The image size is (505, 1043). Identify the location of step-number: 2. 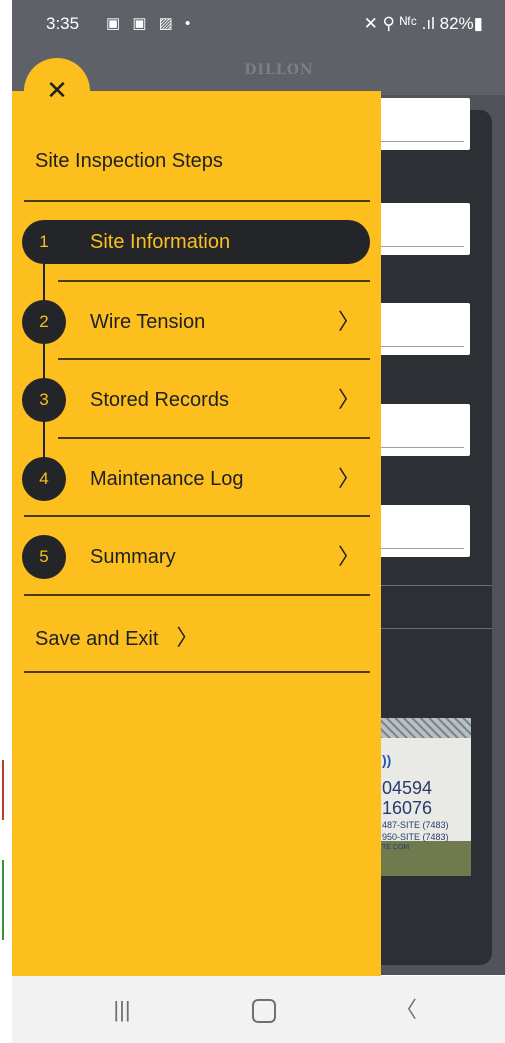
(44, 322).